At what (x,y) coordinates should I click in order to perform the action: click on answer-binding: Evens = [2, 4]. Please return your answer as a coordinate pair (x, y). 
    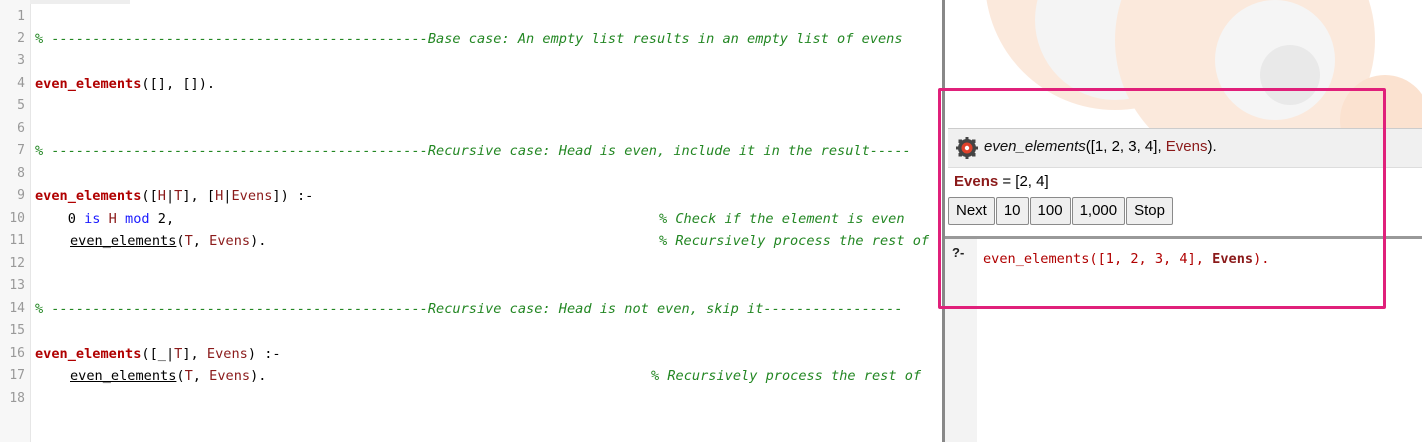
    Looking at the image, I should click on (1001, 181).